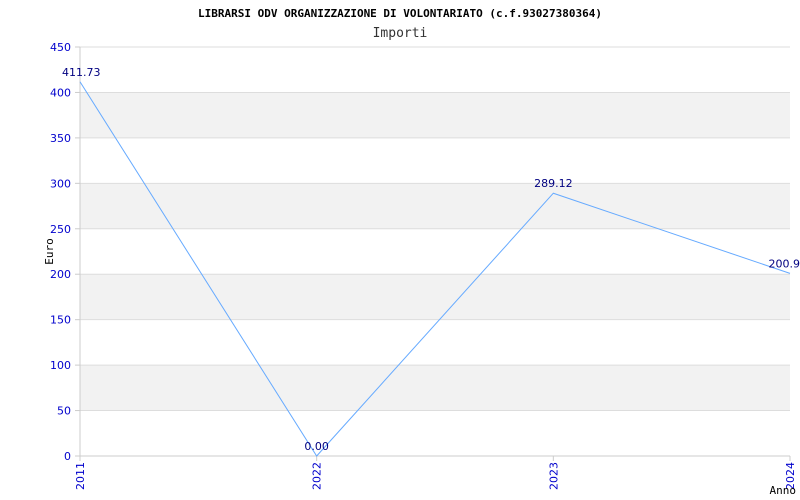 The width and height of the screenshot is (800, 500). Describe the element at coordinates (60, 138) in the screenshot. I see `y-tick-label: 350` at that location.